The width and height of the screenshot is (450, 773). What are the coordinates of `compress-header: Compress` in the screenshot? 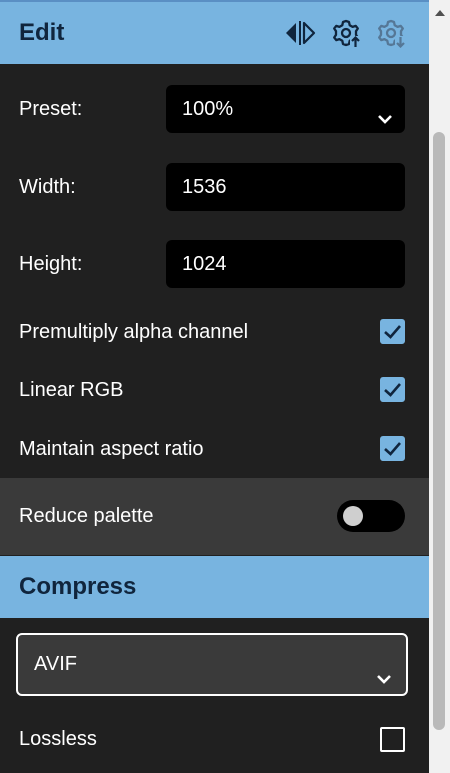 It's located at (214, 587).